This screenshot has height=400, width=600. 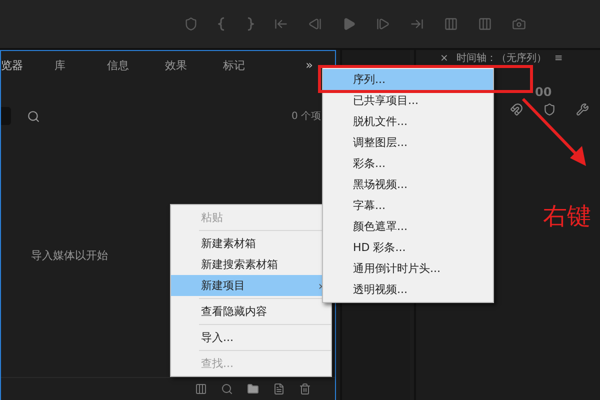 I want to click on wrench-icon, so click(x=582, y=109).